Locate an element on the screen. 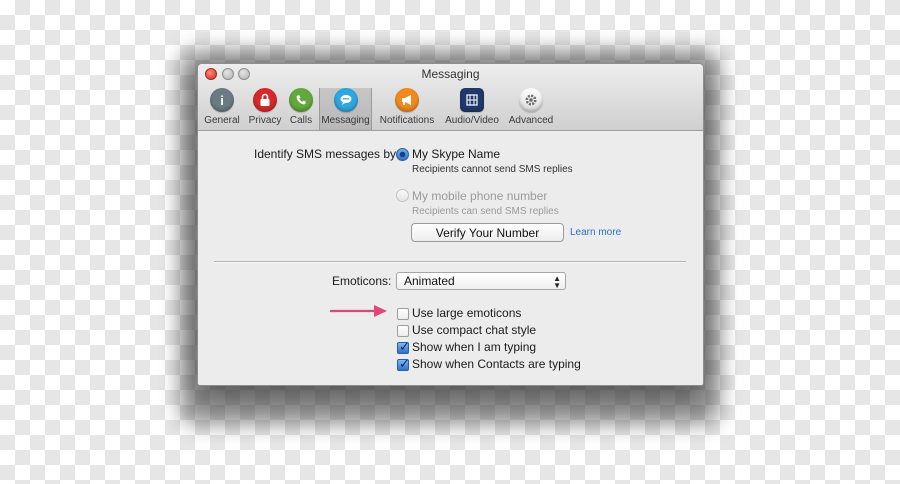 This screenshot has height=484, width=900. phone-icon is located at coordinates (301, 100).